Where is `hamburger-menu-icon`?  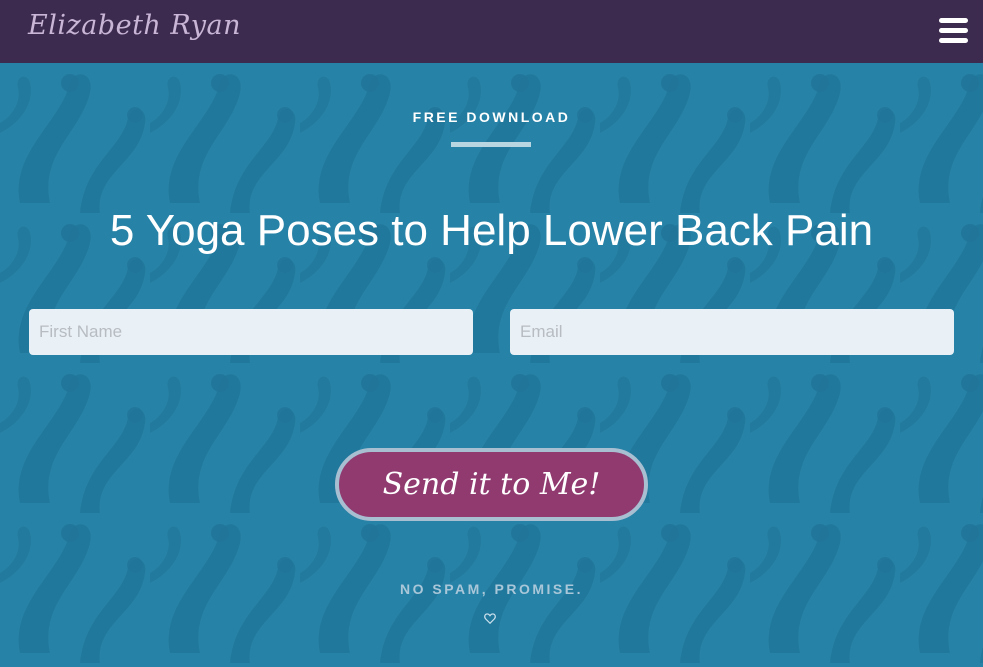 hamburger-menu-icon is located at coordinates (953, 31).